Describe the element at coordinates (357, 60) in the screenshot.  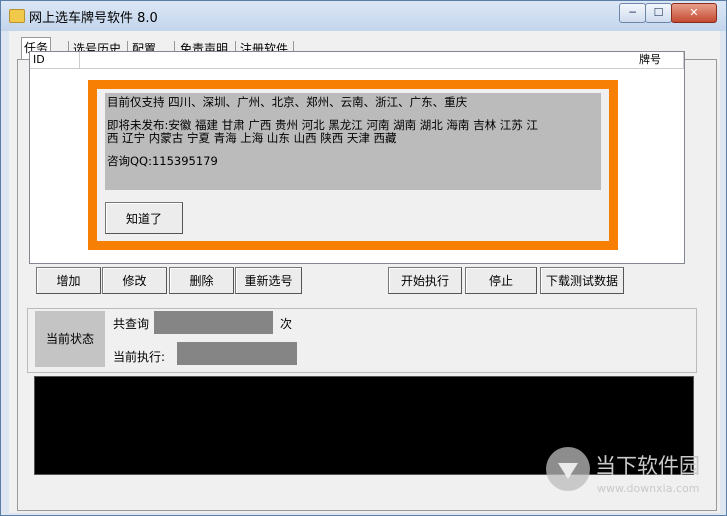
I see `list-header: ID 牌号` at that location.